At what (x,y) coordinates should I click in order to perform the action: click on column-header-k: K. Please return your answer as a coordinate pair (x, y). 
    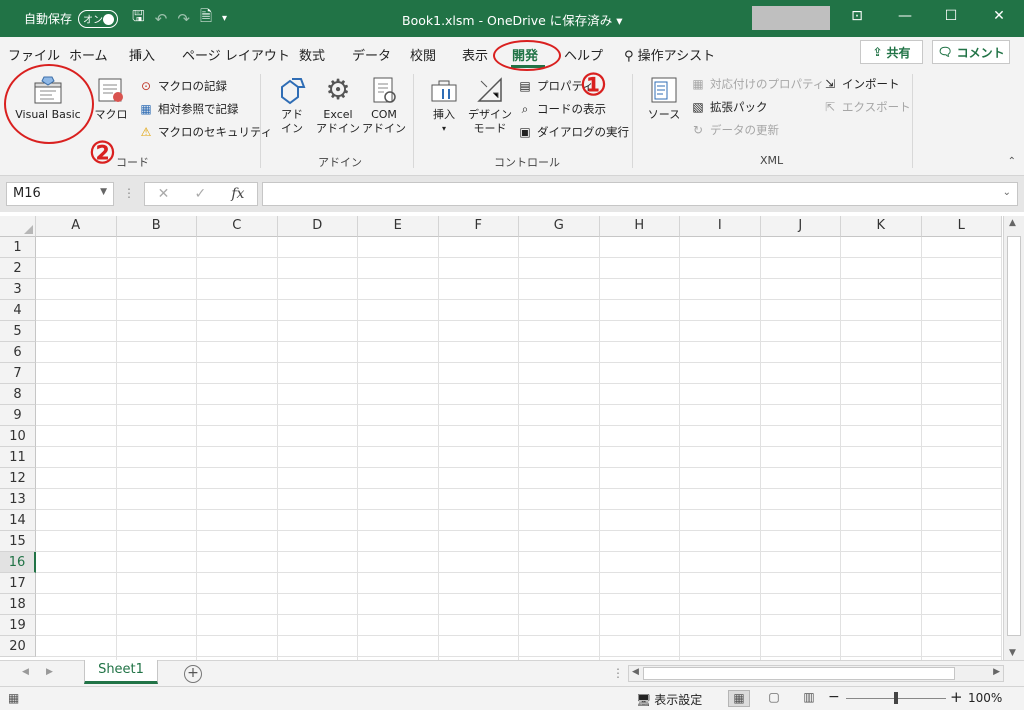
    Looking at the image, I should click on (881, 226).